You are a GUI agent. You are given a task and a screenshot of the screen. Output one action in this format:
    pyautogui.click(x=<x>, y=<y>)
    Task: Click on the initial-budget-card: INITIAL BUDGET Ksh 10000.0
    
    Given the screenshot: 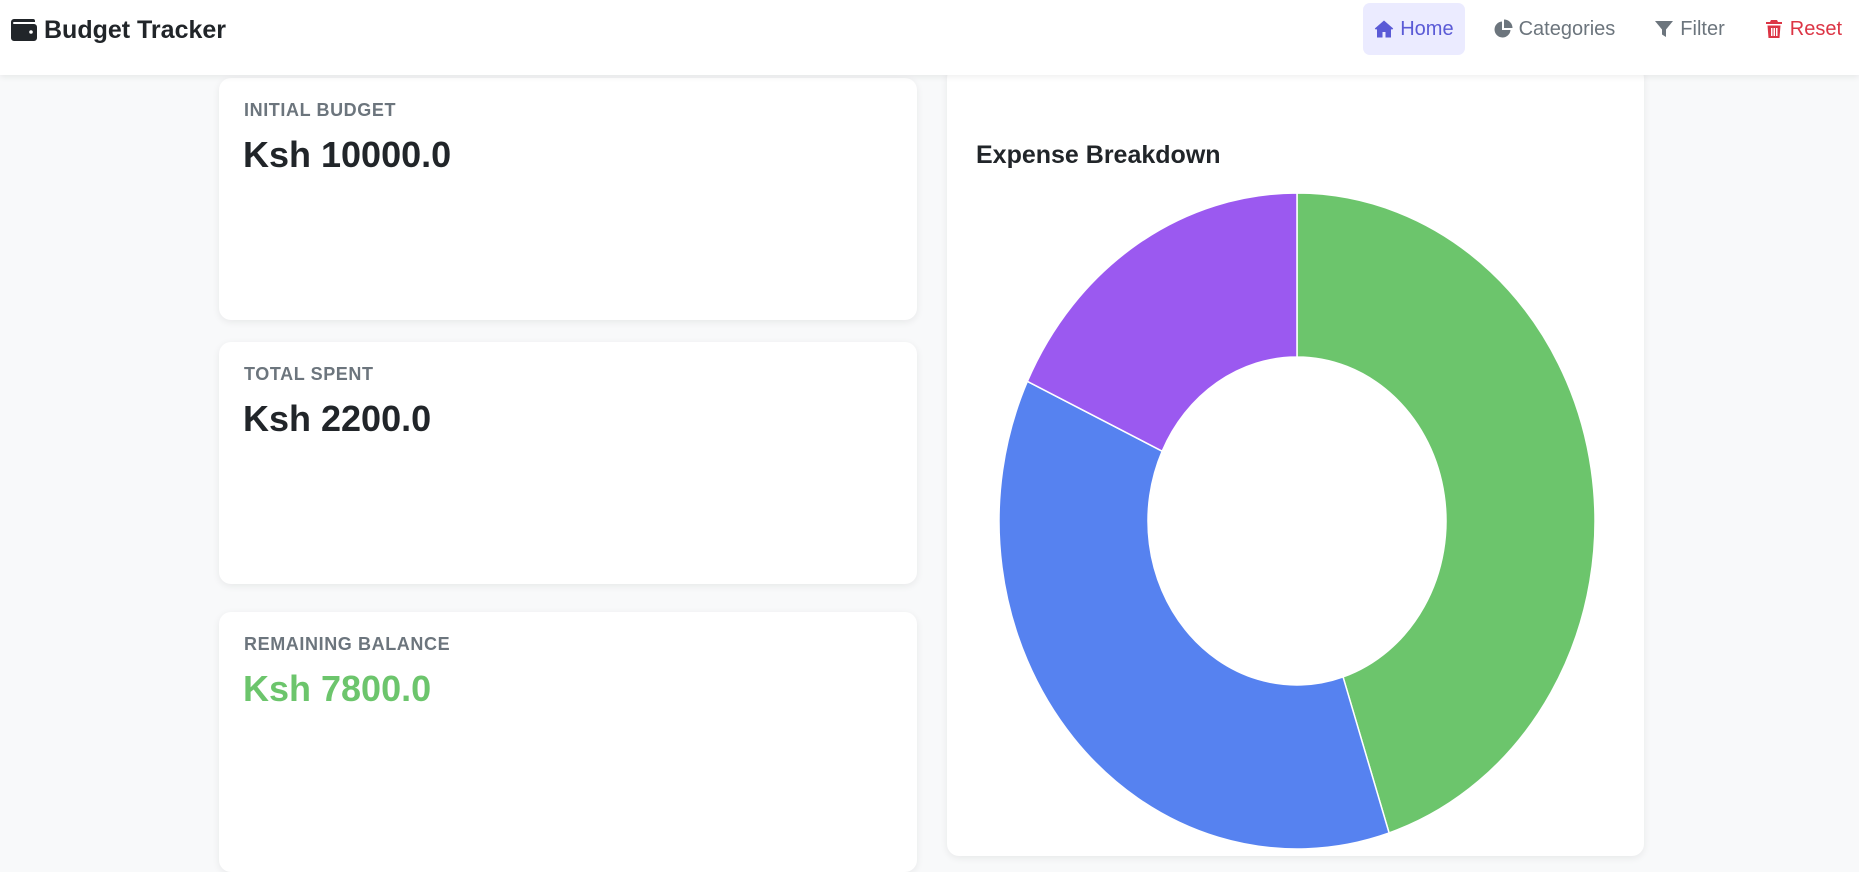 What is the action you would take?
    pyautogui.click(x=568, y=199)
    